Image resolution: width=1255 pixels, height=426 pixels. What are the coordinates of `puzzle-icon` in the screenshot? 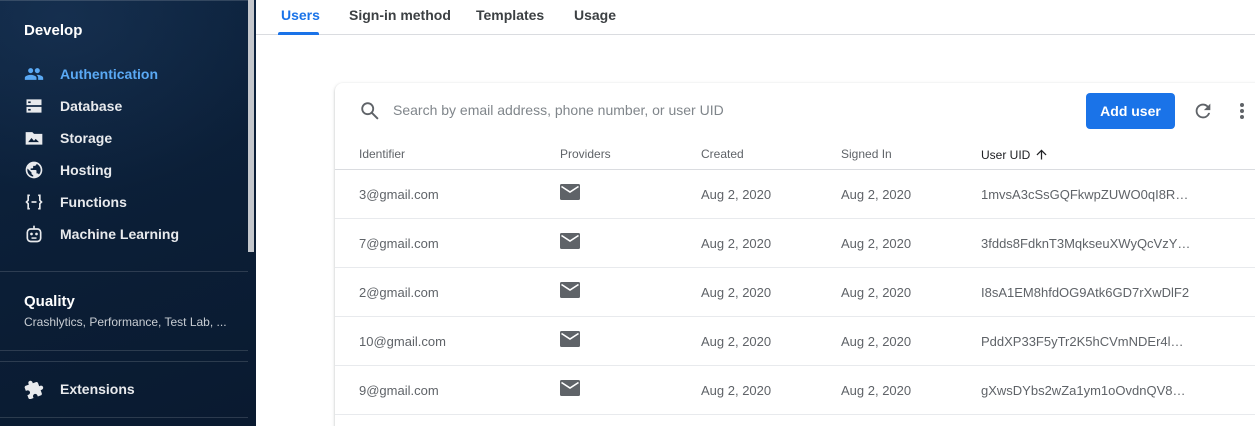 It's located at (34, 389).